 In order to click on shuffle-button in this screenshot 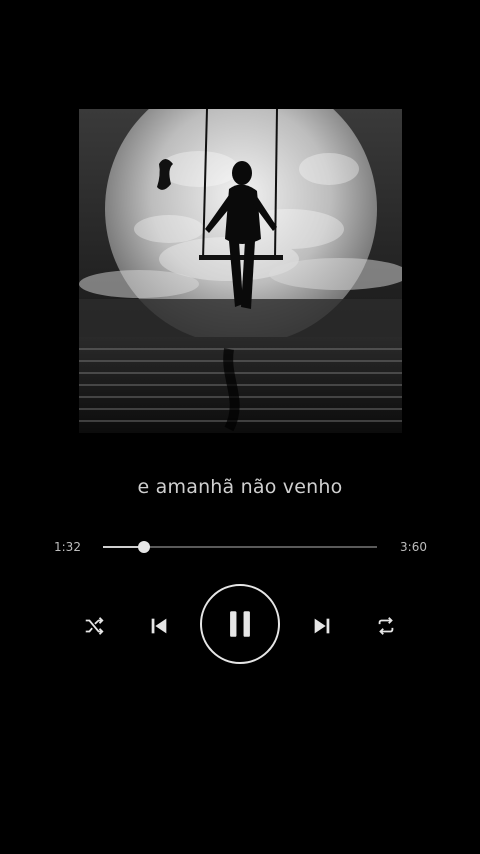, I will do `click(94, 626)`.